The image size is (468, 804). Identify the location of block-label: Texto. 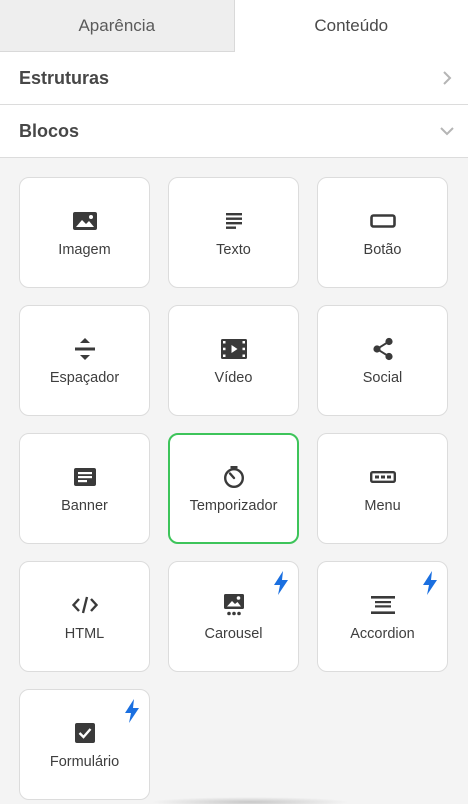
(233, 249).